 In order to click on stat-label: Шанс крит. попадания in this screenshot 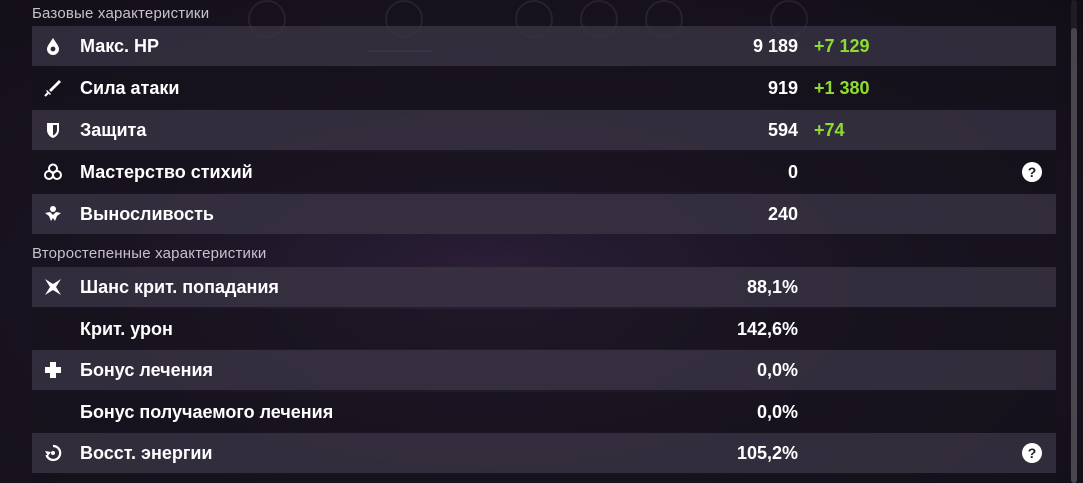, I will do `click(179, 287)`.